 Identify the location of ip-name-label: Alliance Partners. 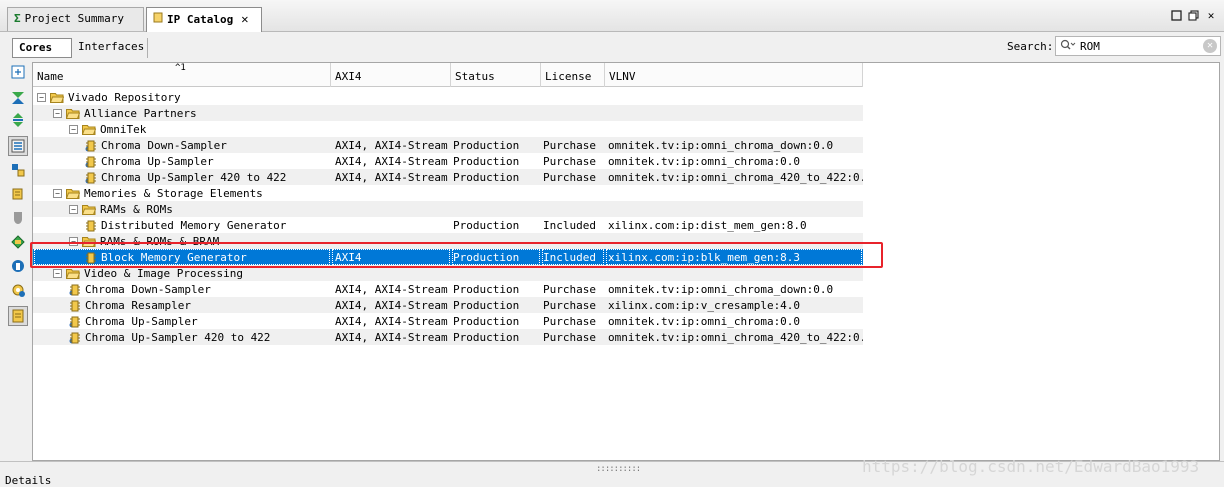
(140, 113).